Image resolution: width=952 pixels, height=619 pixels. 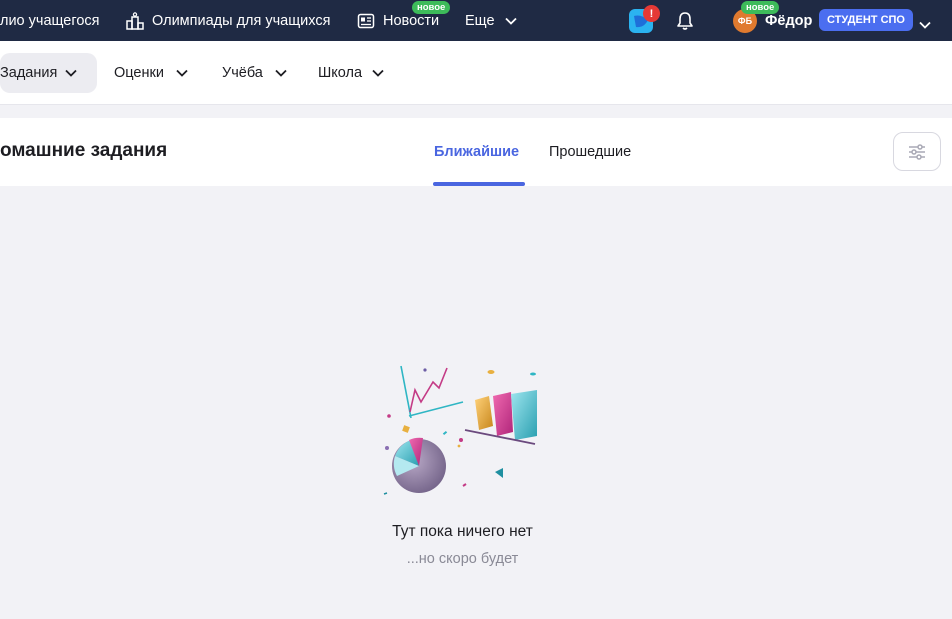 I want to click on bell-icon, so click(x=685, y=21).